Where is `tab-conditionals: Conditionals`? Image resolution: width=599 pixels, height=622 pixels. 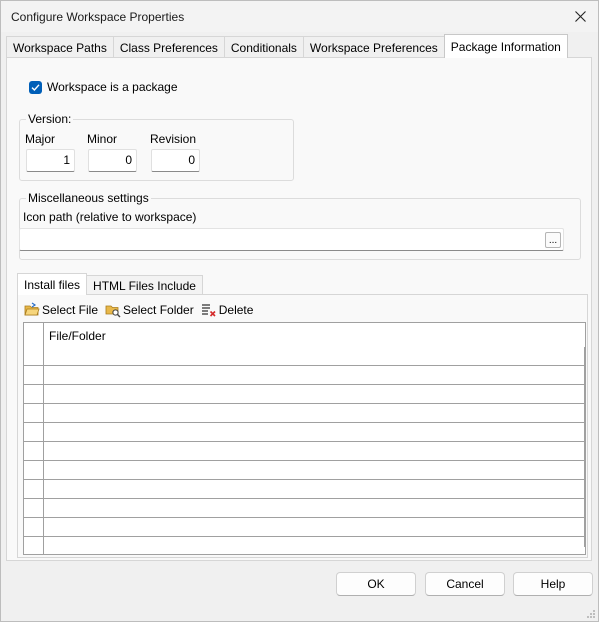 tab-conditionals: Conditionals is located at coordinates (263, 47).